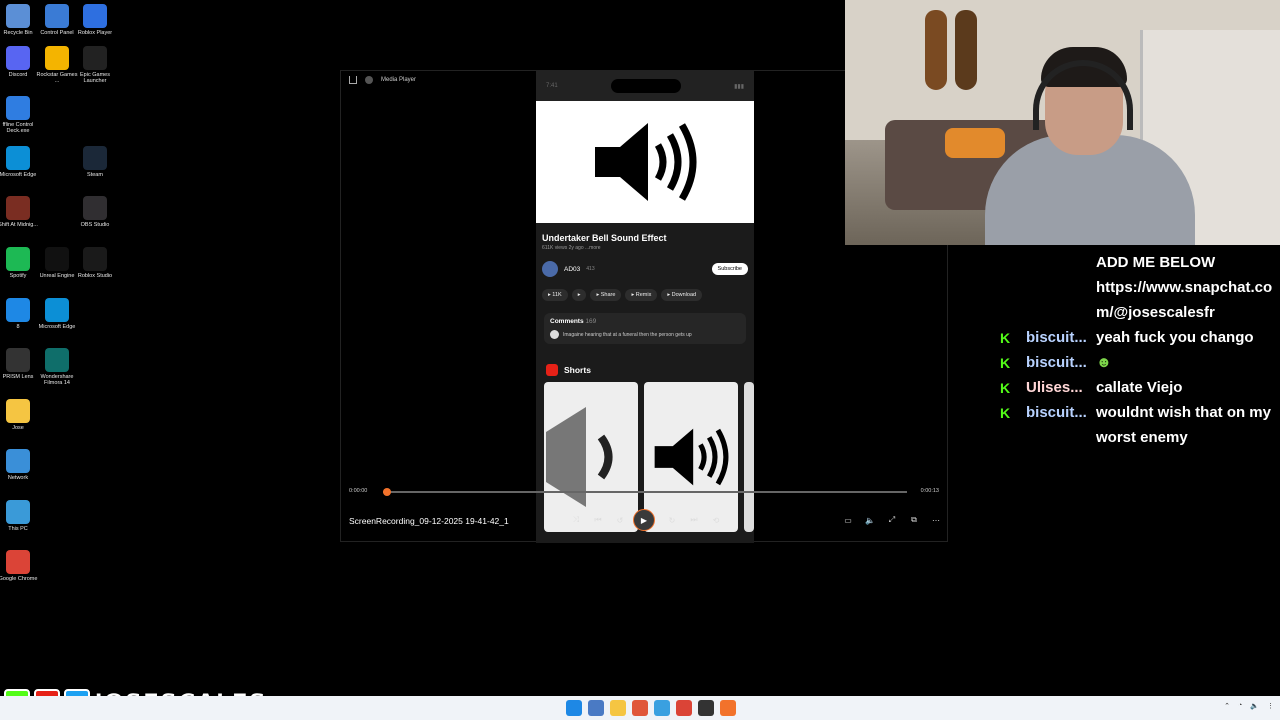 The width and height of the screenshot is (1280, 720). I want to click on file-icon, so click(662, 708).